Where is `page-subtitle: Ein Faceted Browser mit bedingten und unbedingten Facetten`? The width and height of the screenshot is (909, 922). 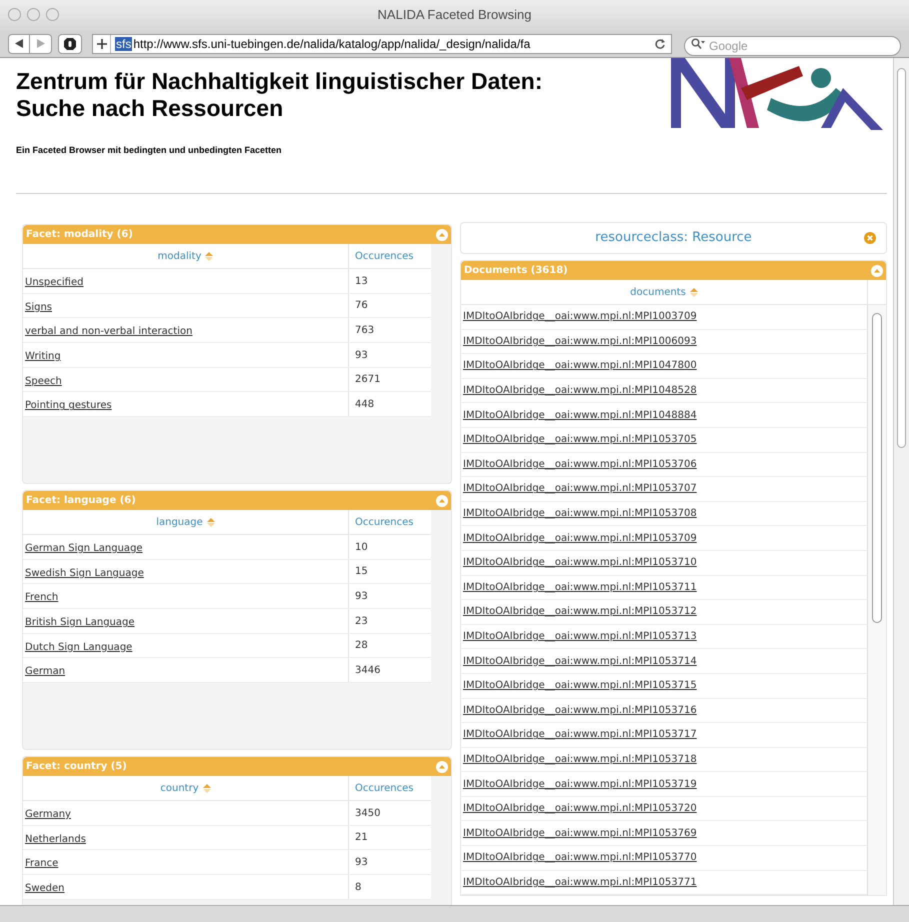
page-subtitle: Ein Faceted Browser mit bedingten und unbedingten Facetten is located at coordinates (149, 150).